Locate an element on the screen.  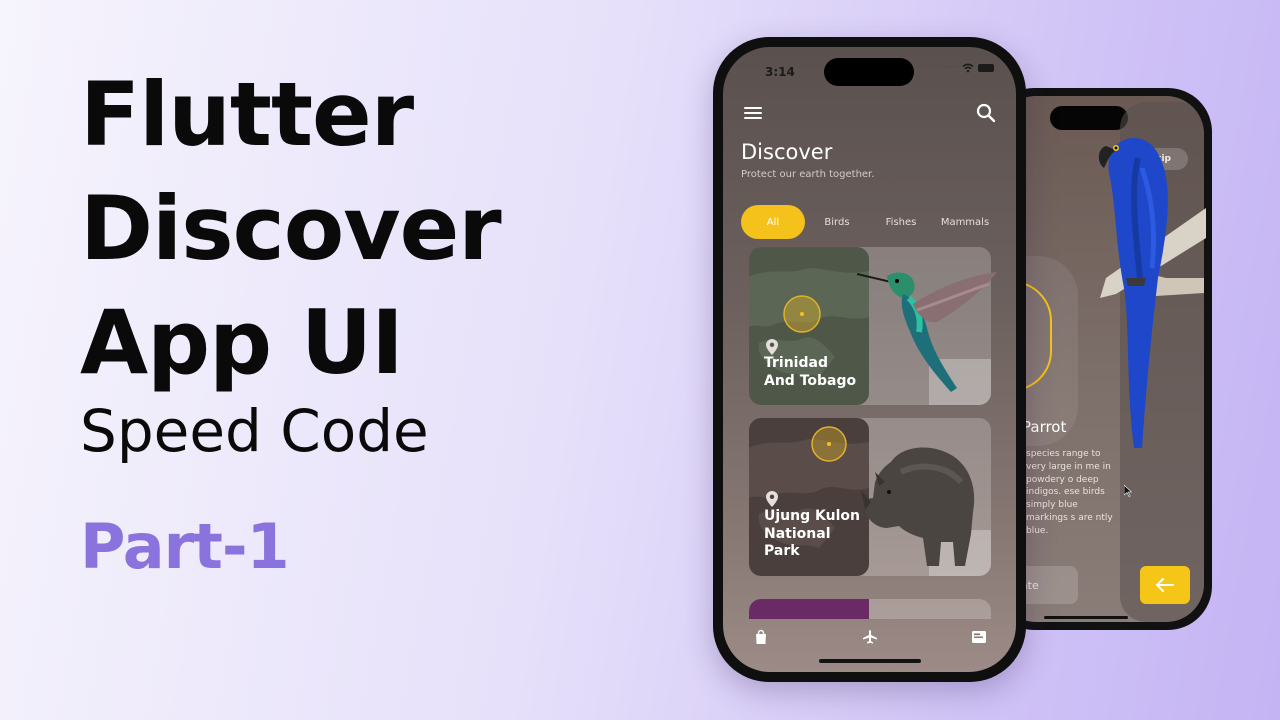
card-title-line: Ujung Kulon is located at coordinates (812, 516).